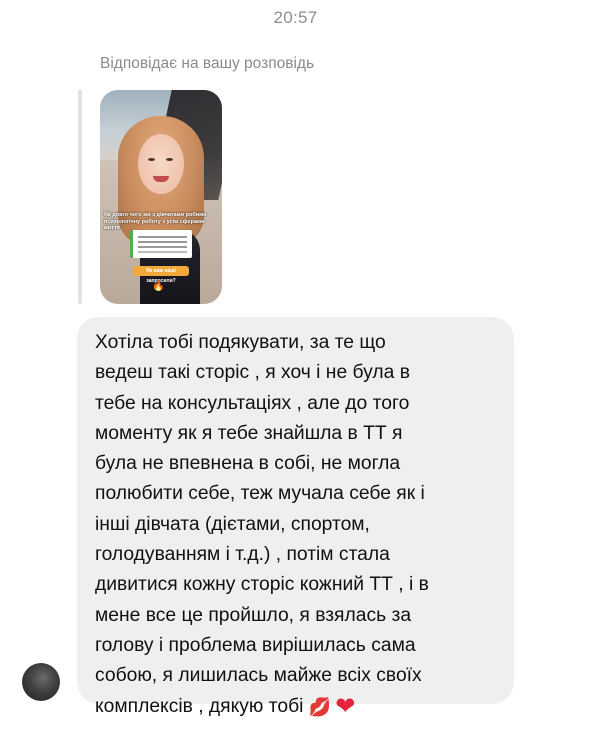 The height and width of the screenshot is (731, 591). What do you see at coordinates (161, 244) in the screenshot?
I see `story-text-card` at bounding box center [161, 244].